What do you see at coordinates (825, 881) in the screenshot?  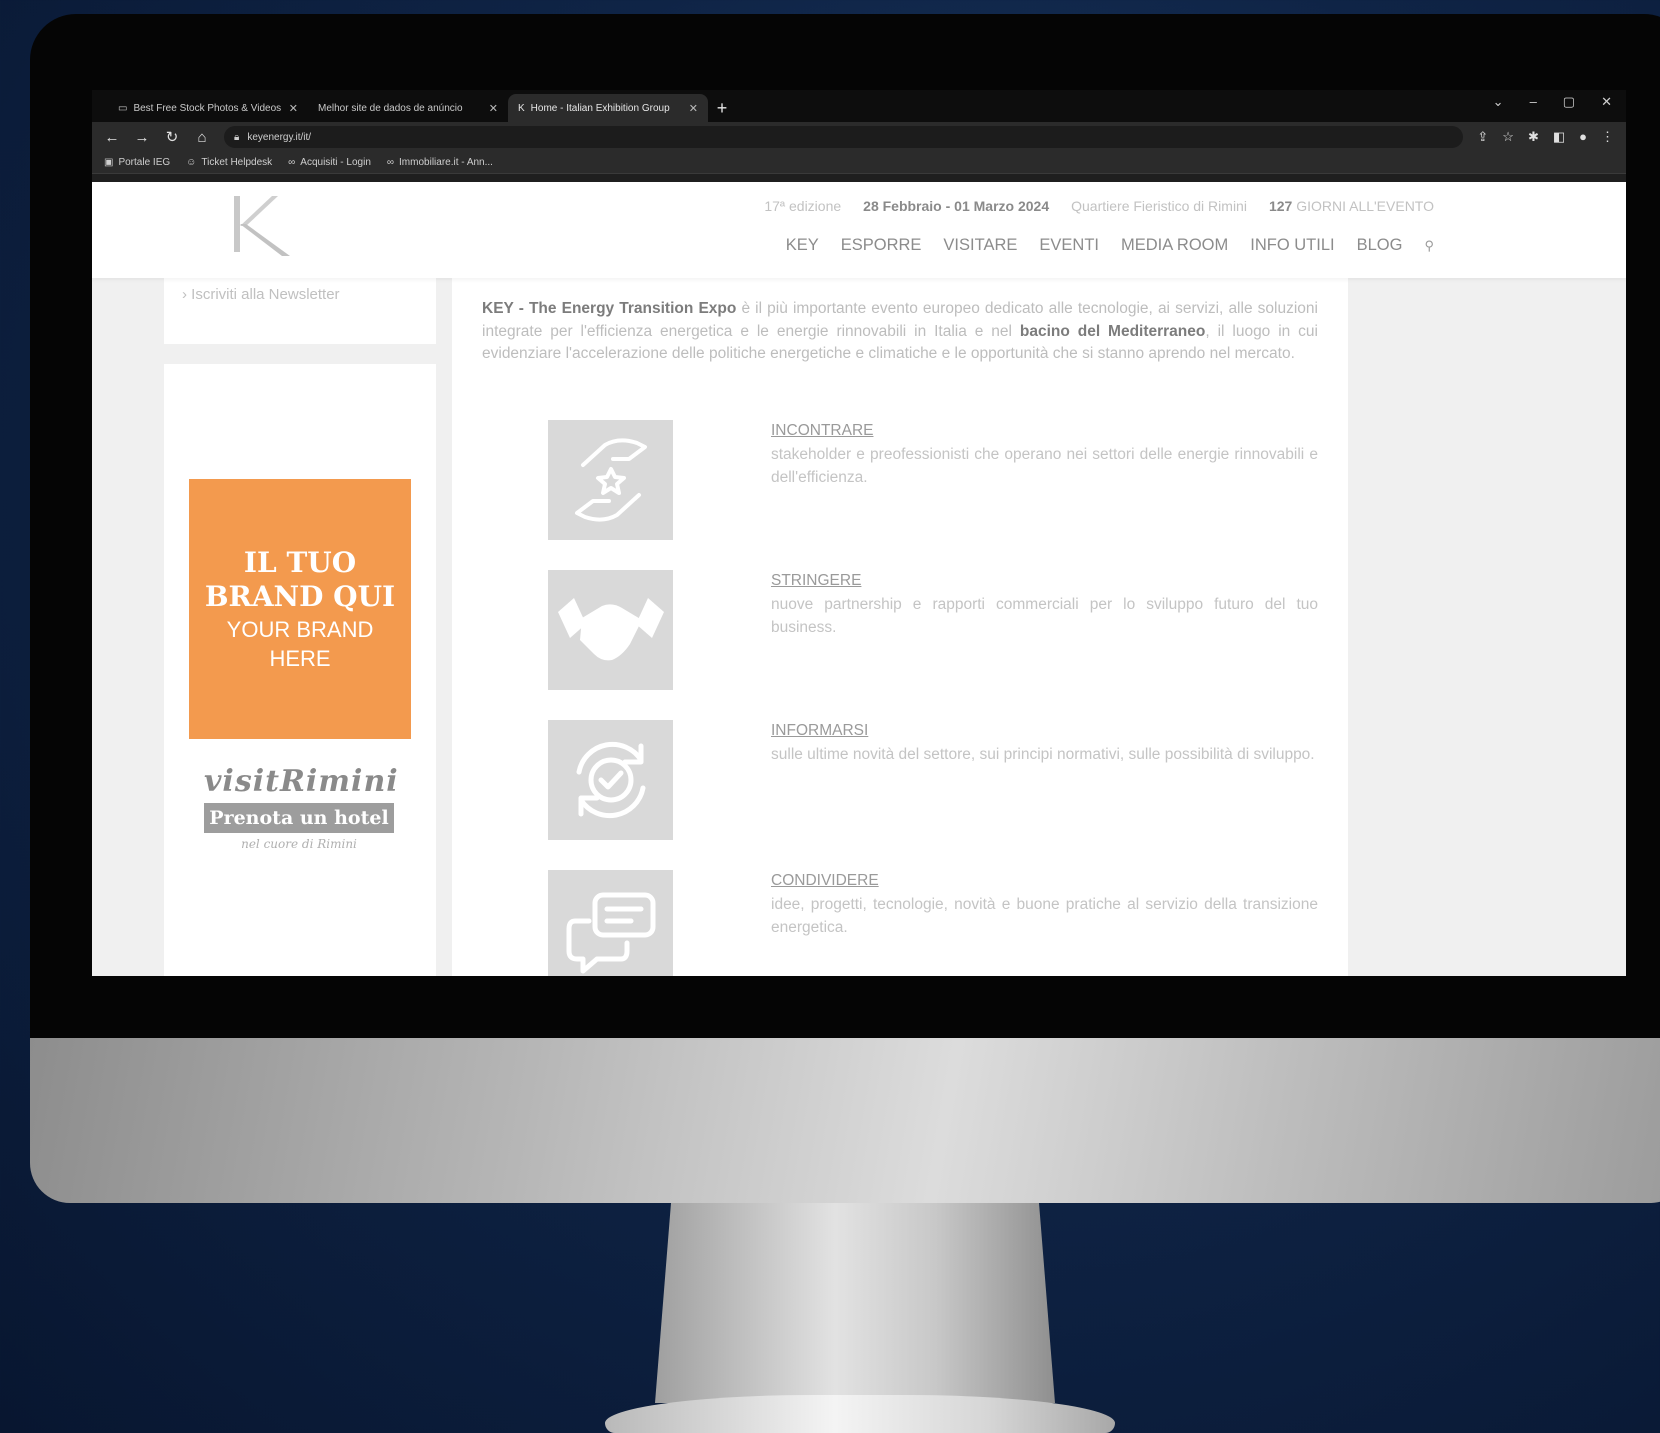 I see `feature-title: CONDIVIDERE` at bounding box center [825, 881].